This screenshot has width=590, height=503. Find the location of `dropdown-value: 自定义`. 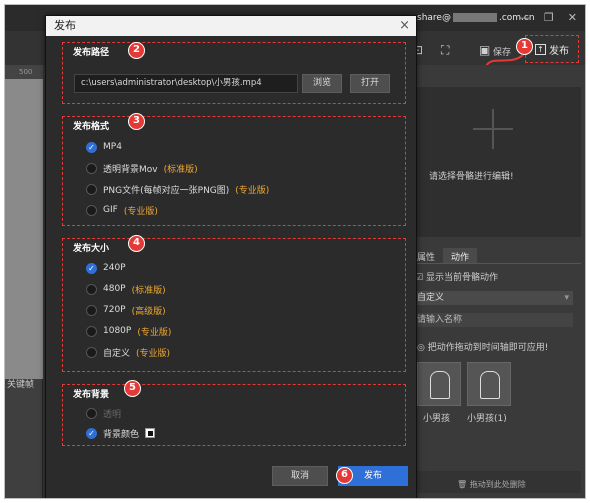

dropdown-value: 自定义 is located at coordinates (431, 298).